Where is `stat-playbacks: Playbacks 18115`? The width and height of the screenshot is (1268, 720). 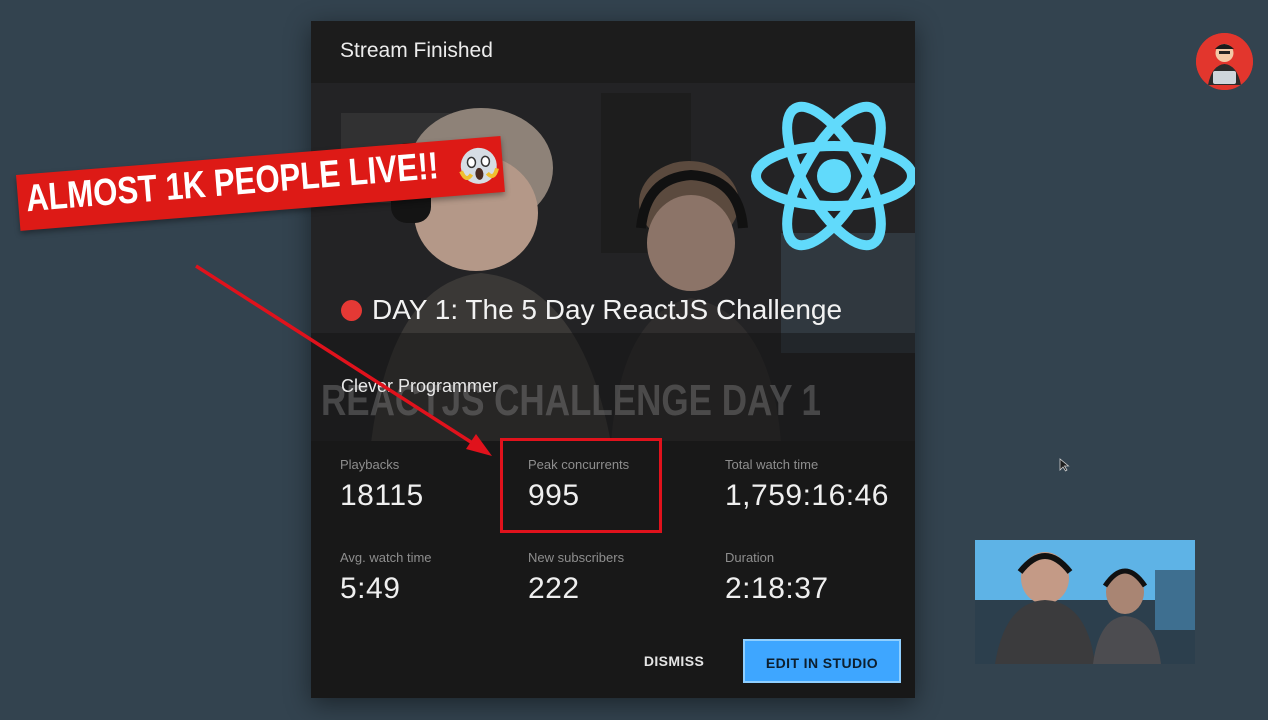 stat-playbacks: Playbacks 18115 is located at coordinates (382, 485).